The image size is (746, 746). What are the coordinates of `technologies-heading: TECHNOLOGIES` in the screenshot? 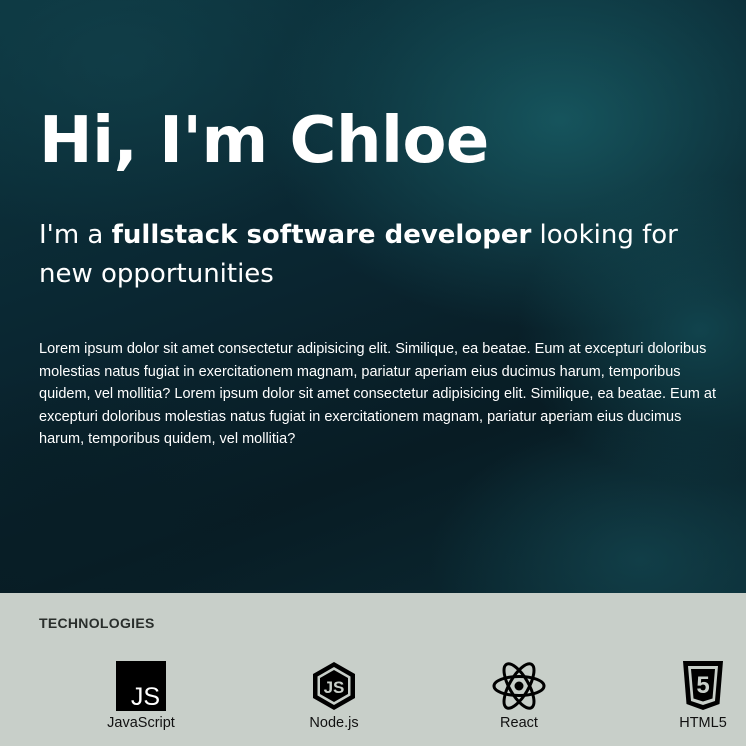 It's located at (97, 623).